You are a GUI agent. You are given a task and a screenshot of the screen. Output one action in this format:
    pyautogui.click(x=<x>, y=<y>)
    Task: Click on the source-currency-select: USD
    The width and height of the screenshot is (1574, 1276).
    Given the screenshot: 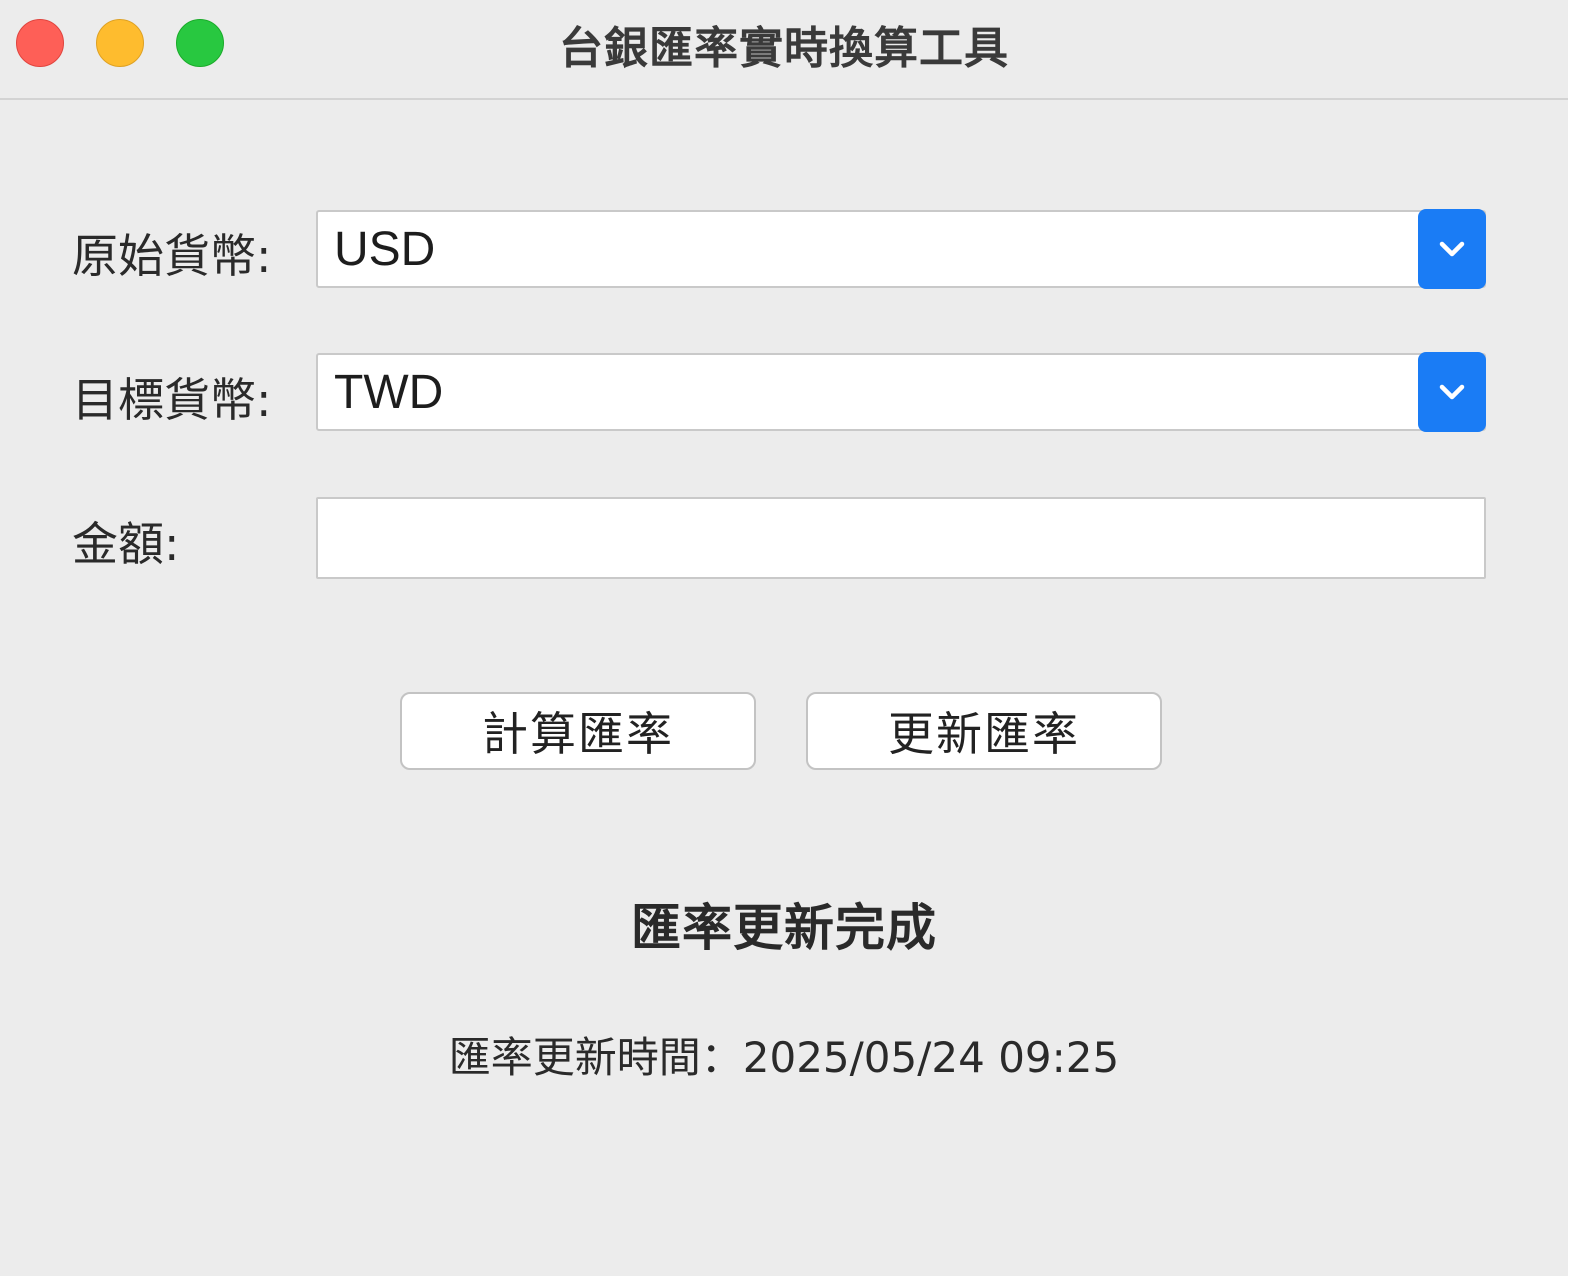 What is the action you would take?
    pyautogui.click(x=901, y=249)
    